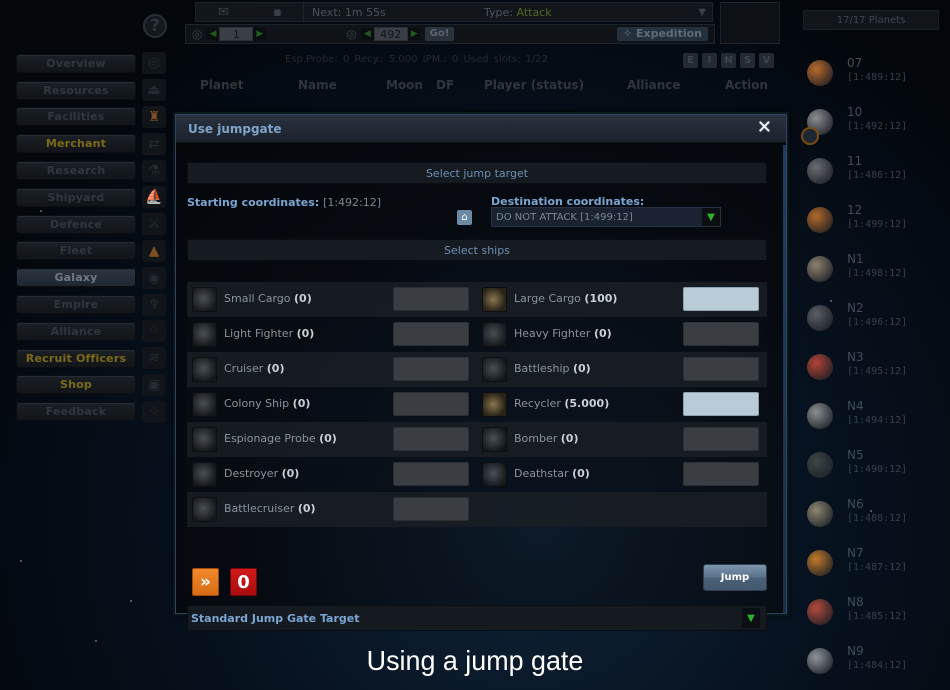  I want to click on fleet-event-bar: Next: 1m 55s Type: Attack ▼, so click(508, 12).